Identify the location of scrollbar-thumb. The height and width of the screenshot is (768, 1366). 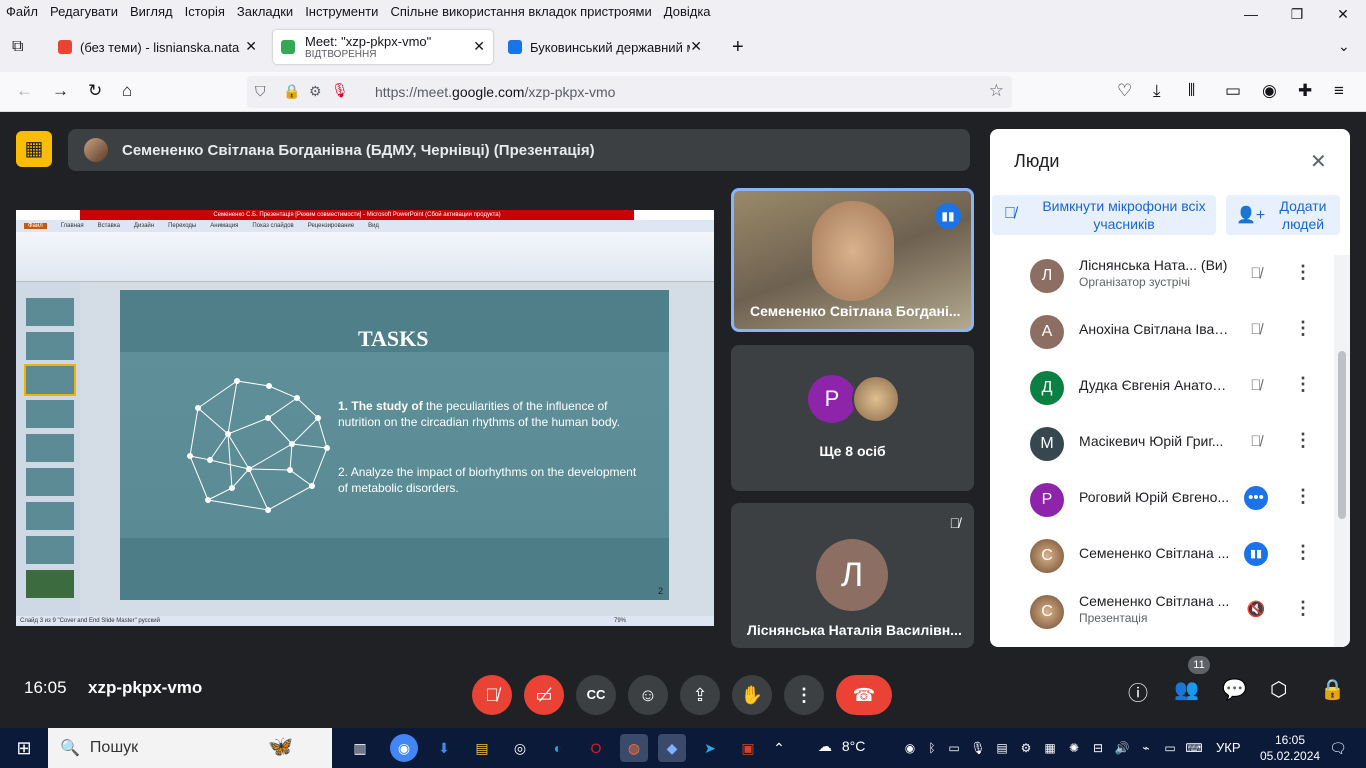
(1342, 435).